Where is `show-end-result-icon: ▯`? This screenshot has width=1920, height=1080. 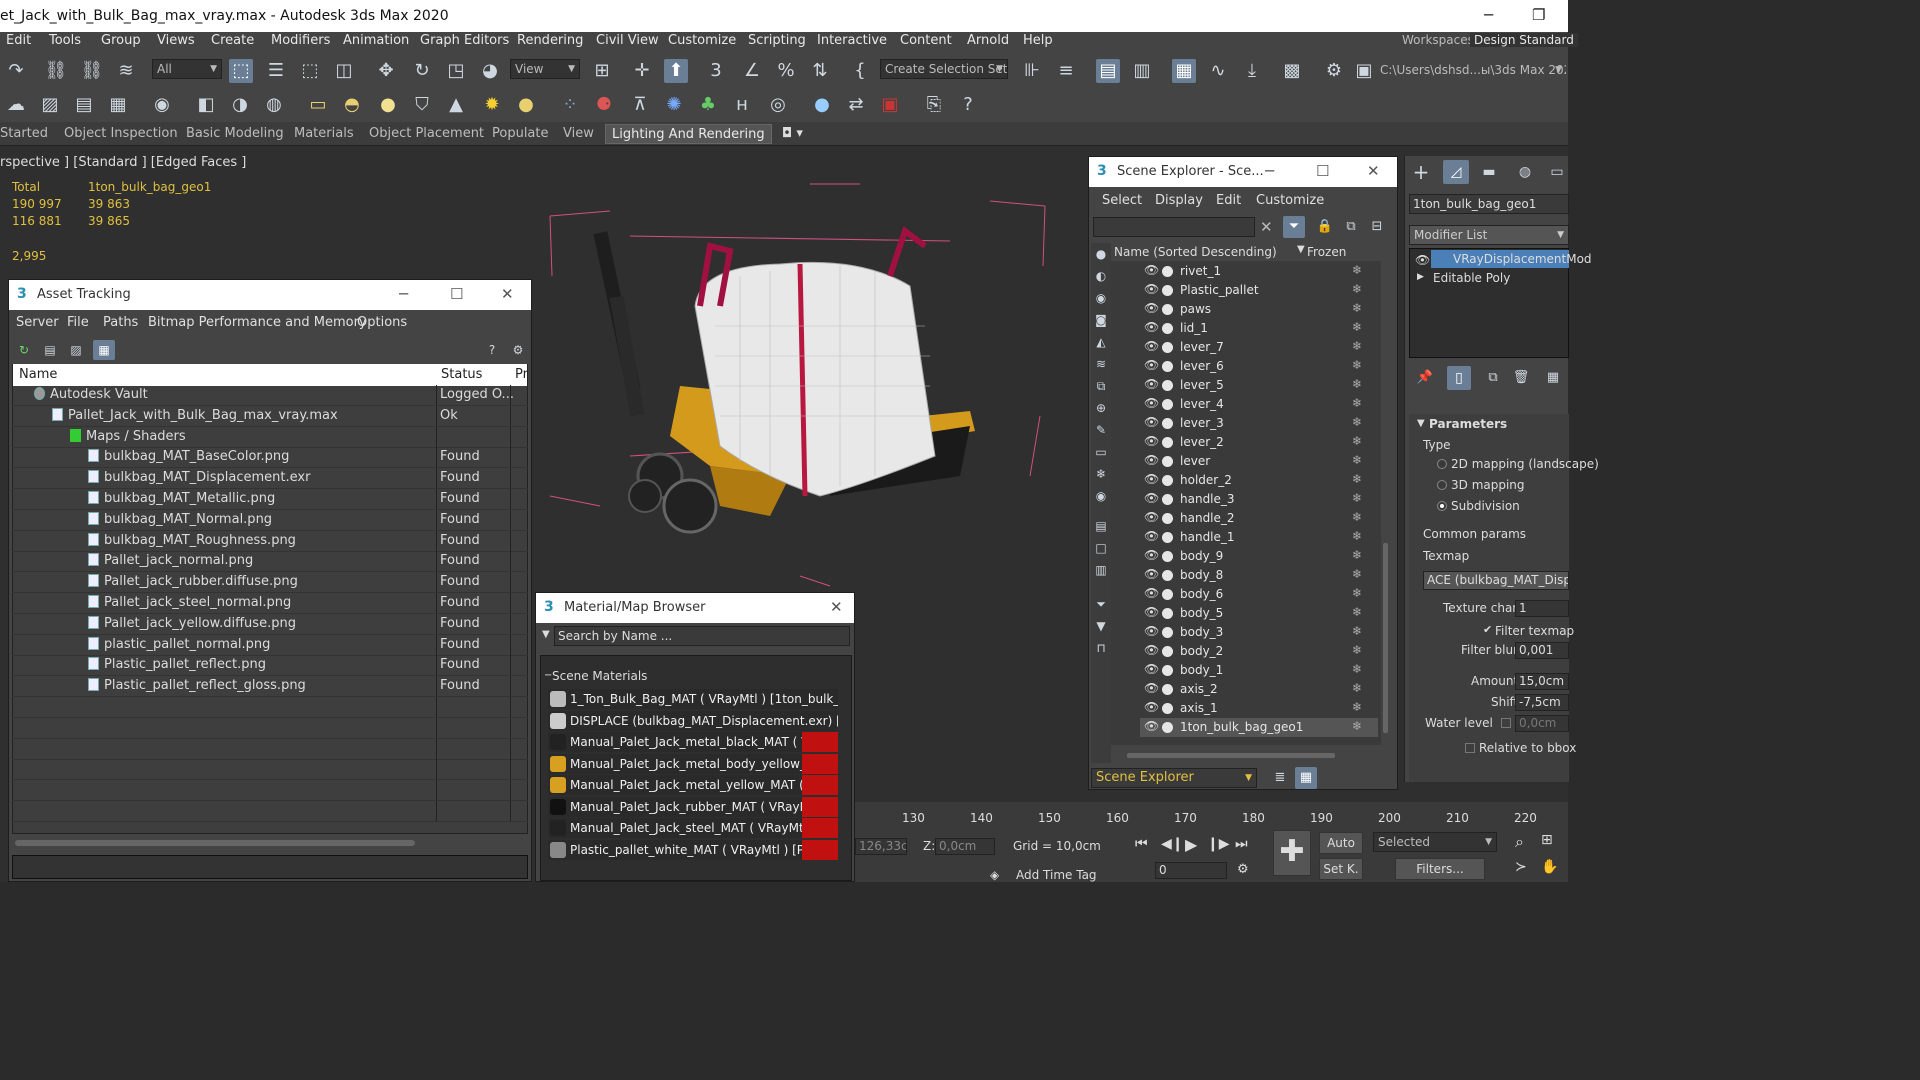 show-end-result-icon: ▯ is located at coordinates (1459, 378).